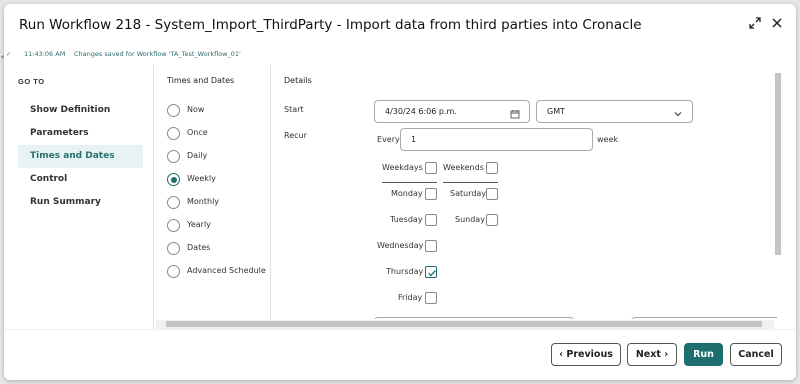  I want to click on thursday-checkbox-checked, so click(431, 272).